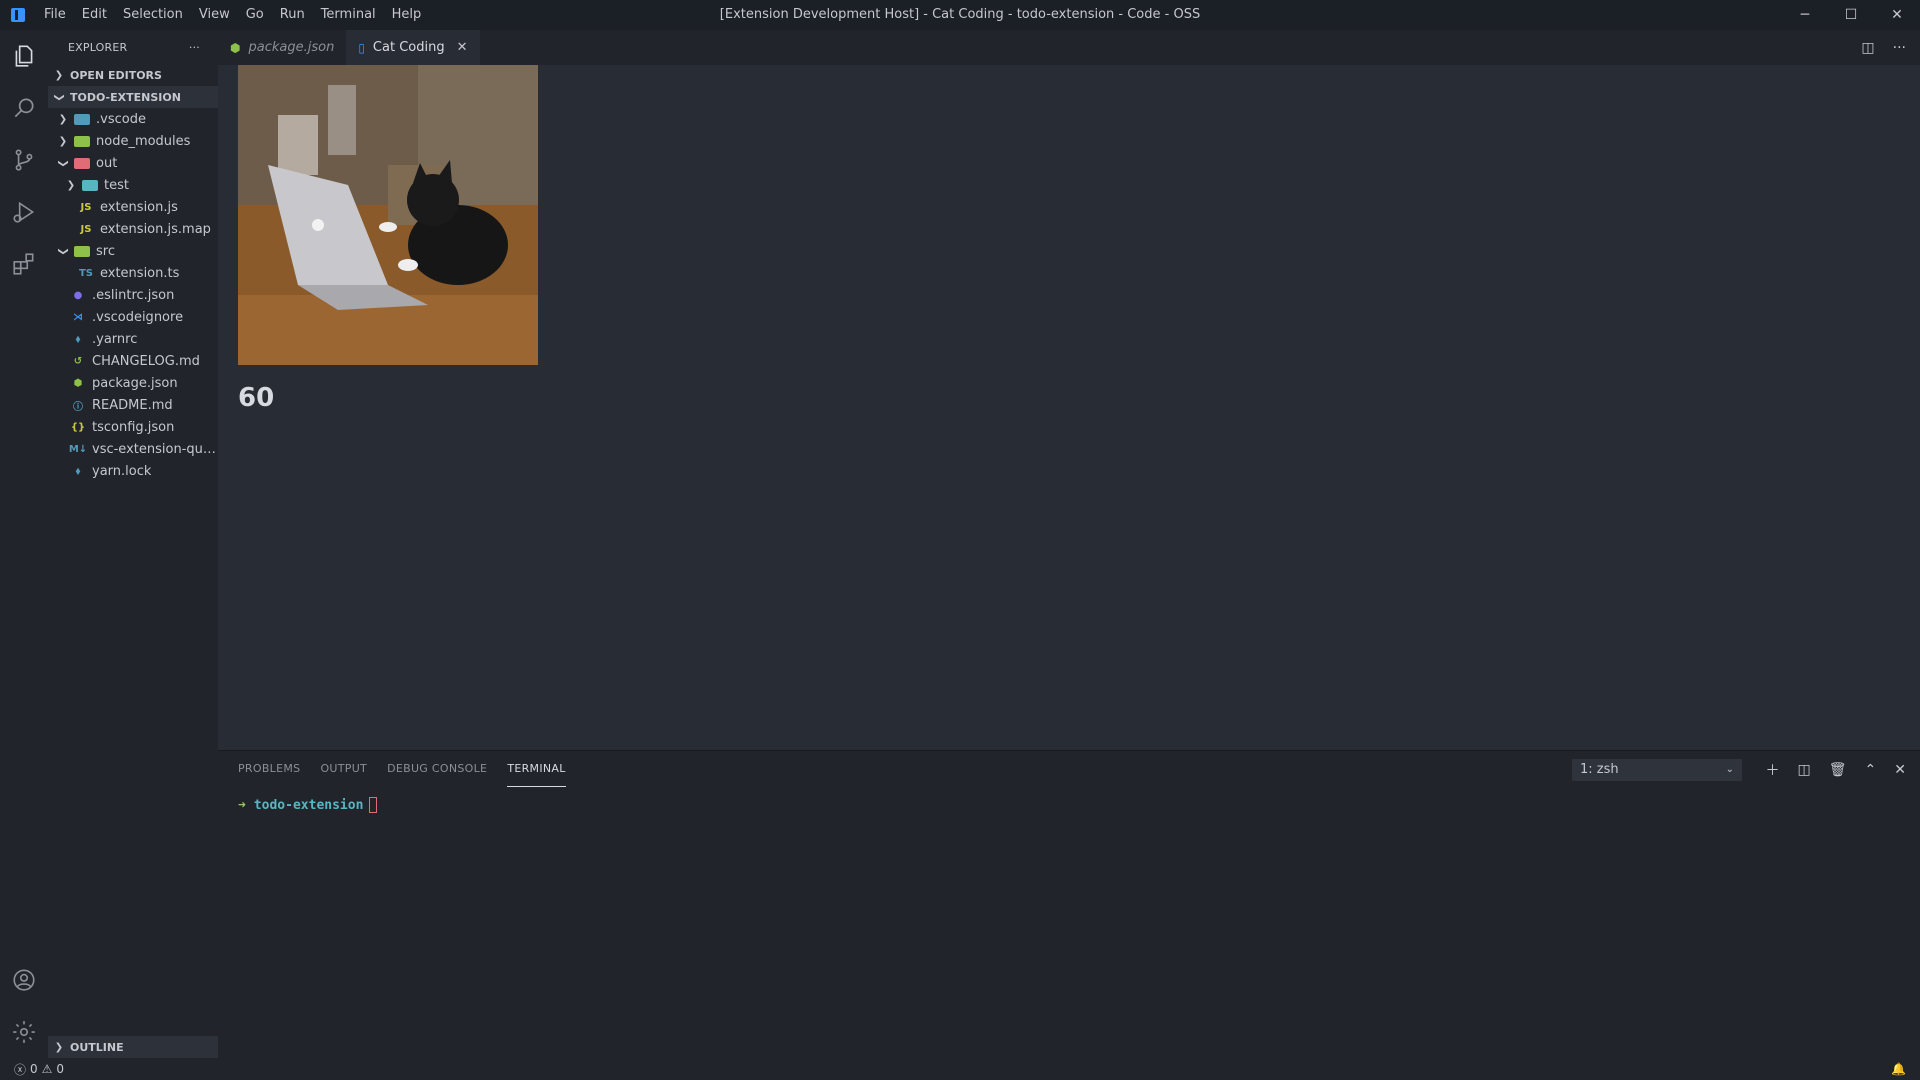 This screenshot has height=1080, width=1920. What do you see at coordinates (24, 544) in the screenshot?
I see `activity-bar` at bounding box center [24, 544].